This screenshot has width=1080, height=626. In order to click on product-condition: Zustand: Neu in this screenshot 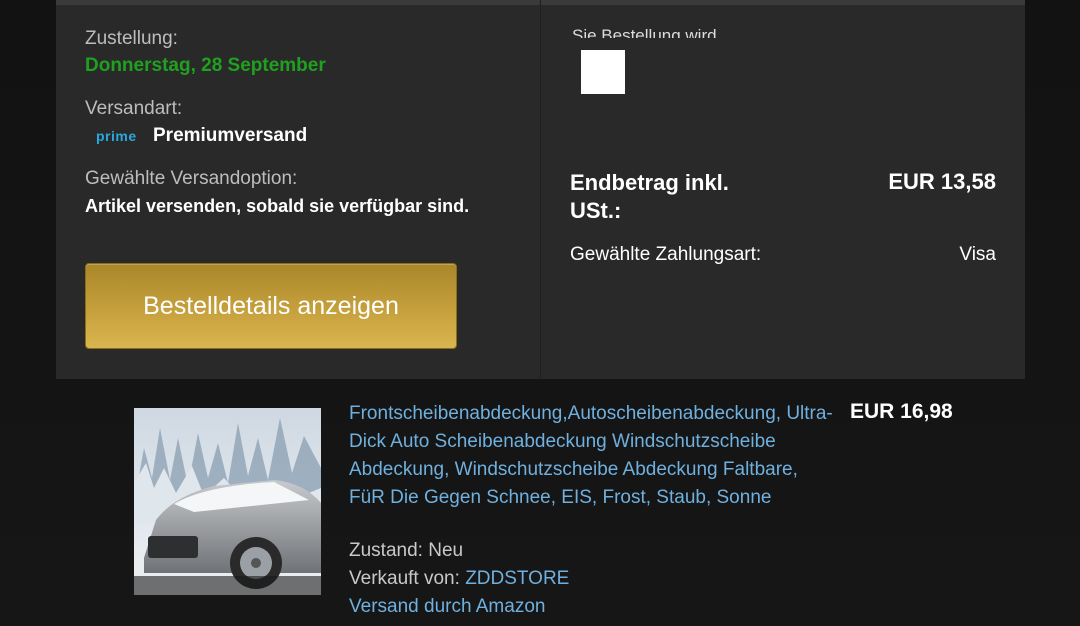, I will do `click(406, 551)`.